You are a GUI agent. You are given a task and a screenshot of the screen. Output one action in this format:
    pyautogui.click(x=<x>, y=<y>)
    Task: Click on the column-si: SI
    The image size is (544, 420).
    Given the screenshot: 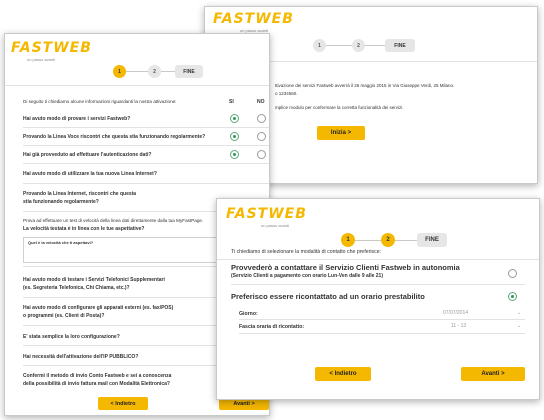 What is the action you would take?
    pyautogui.click(x=231, y=102)
    